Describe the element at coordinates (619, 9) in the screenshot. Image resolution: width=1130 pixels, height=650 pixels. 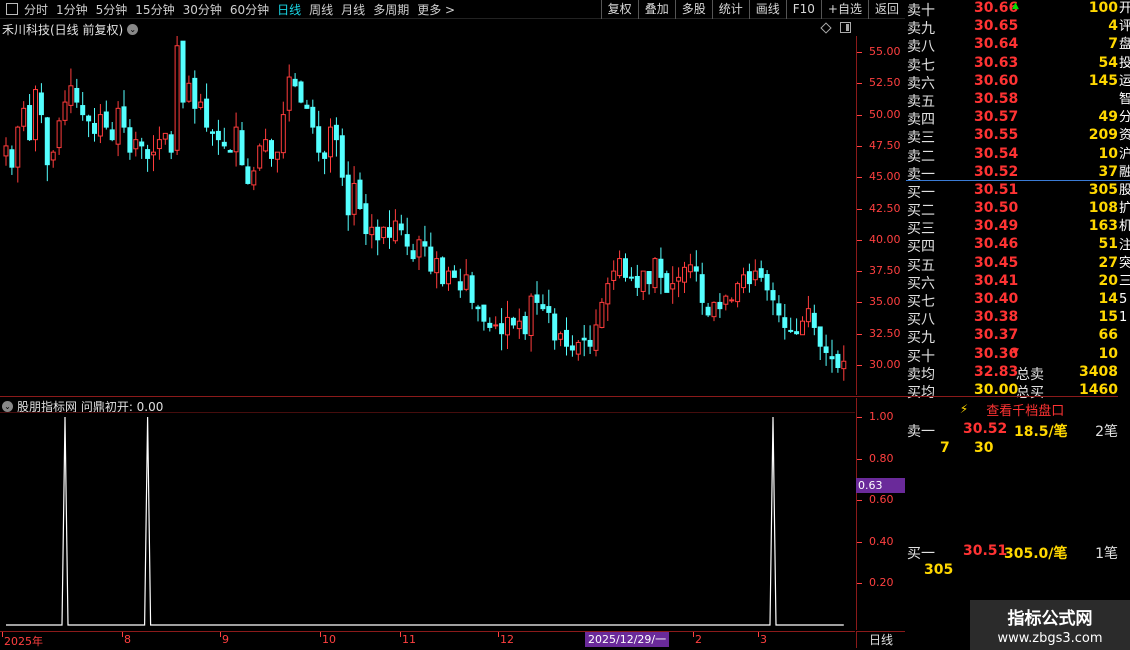
I see `tool-button-0: 复权` at that location.